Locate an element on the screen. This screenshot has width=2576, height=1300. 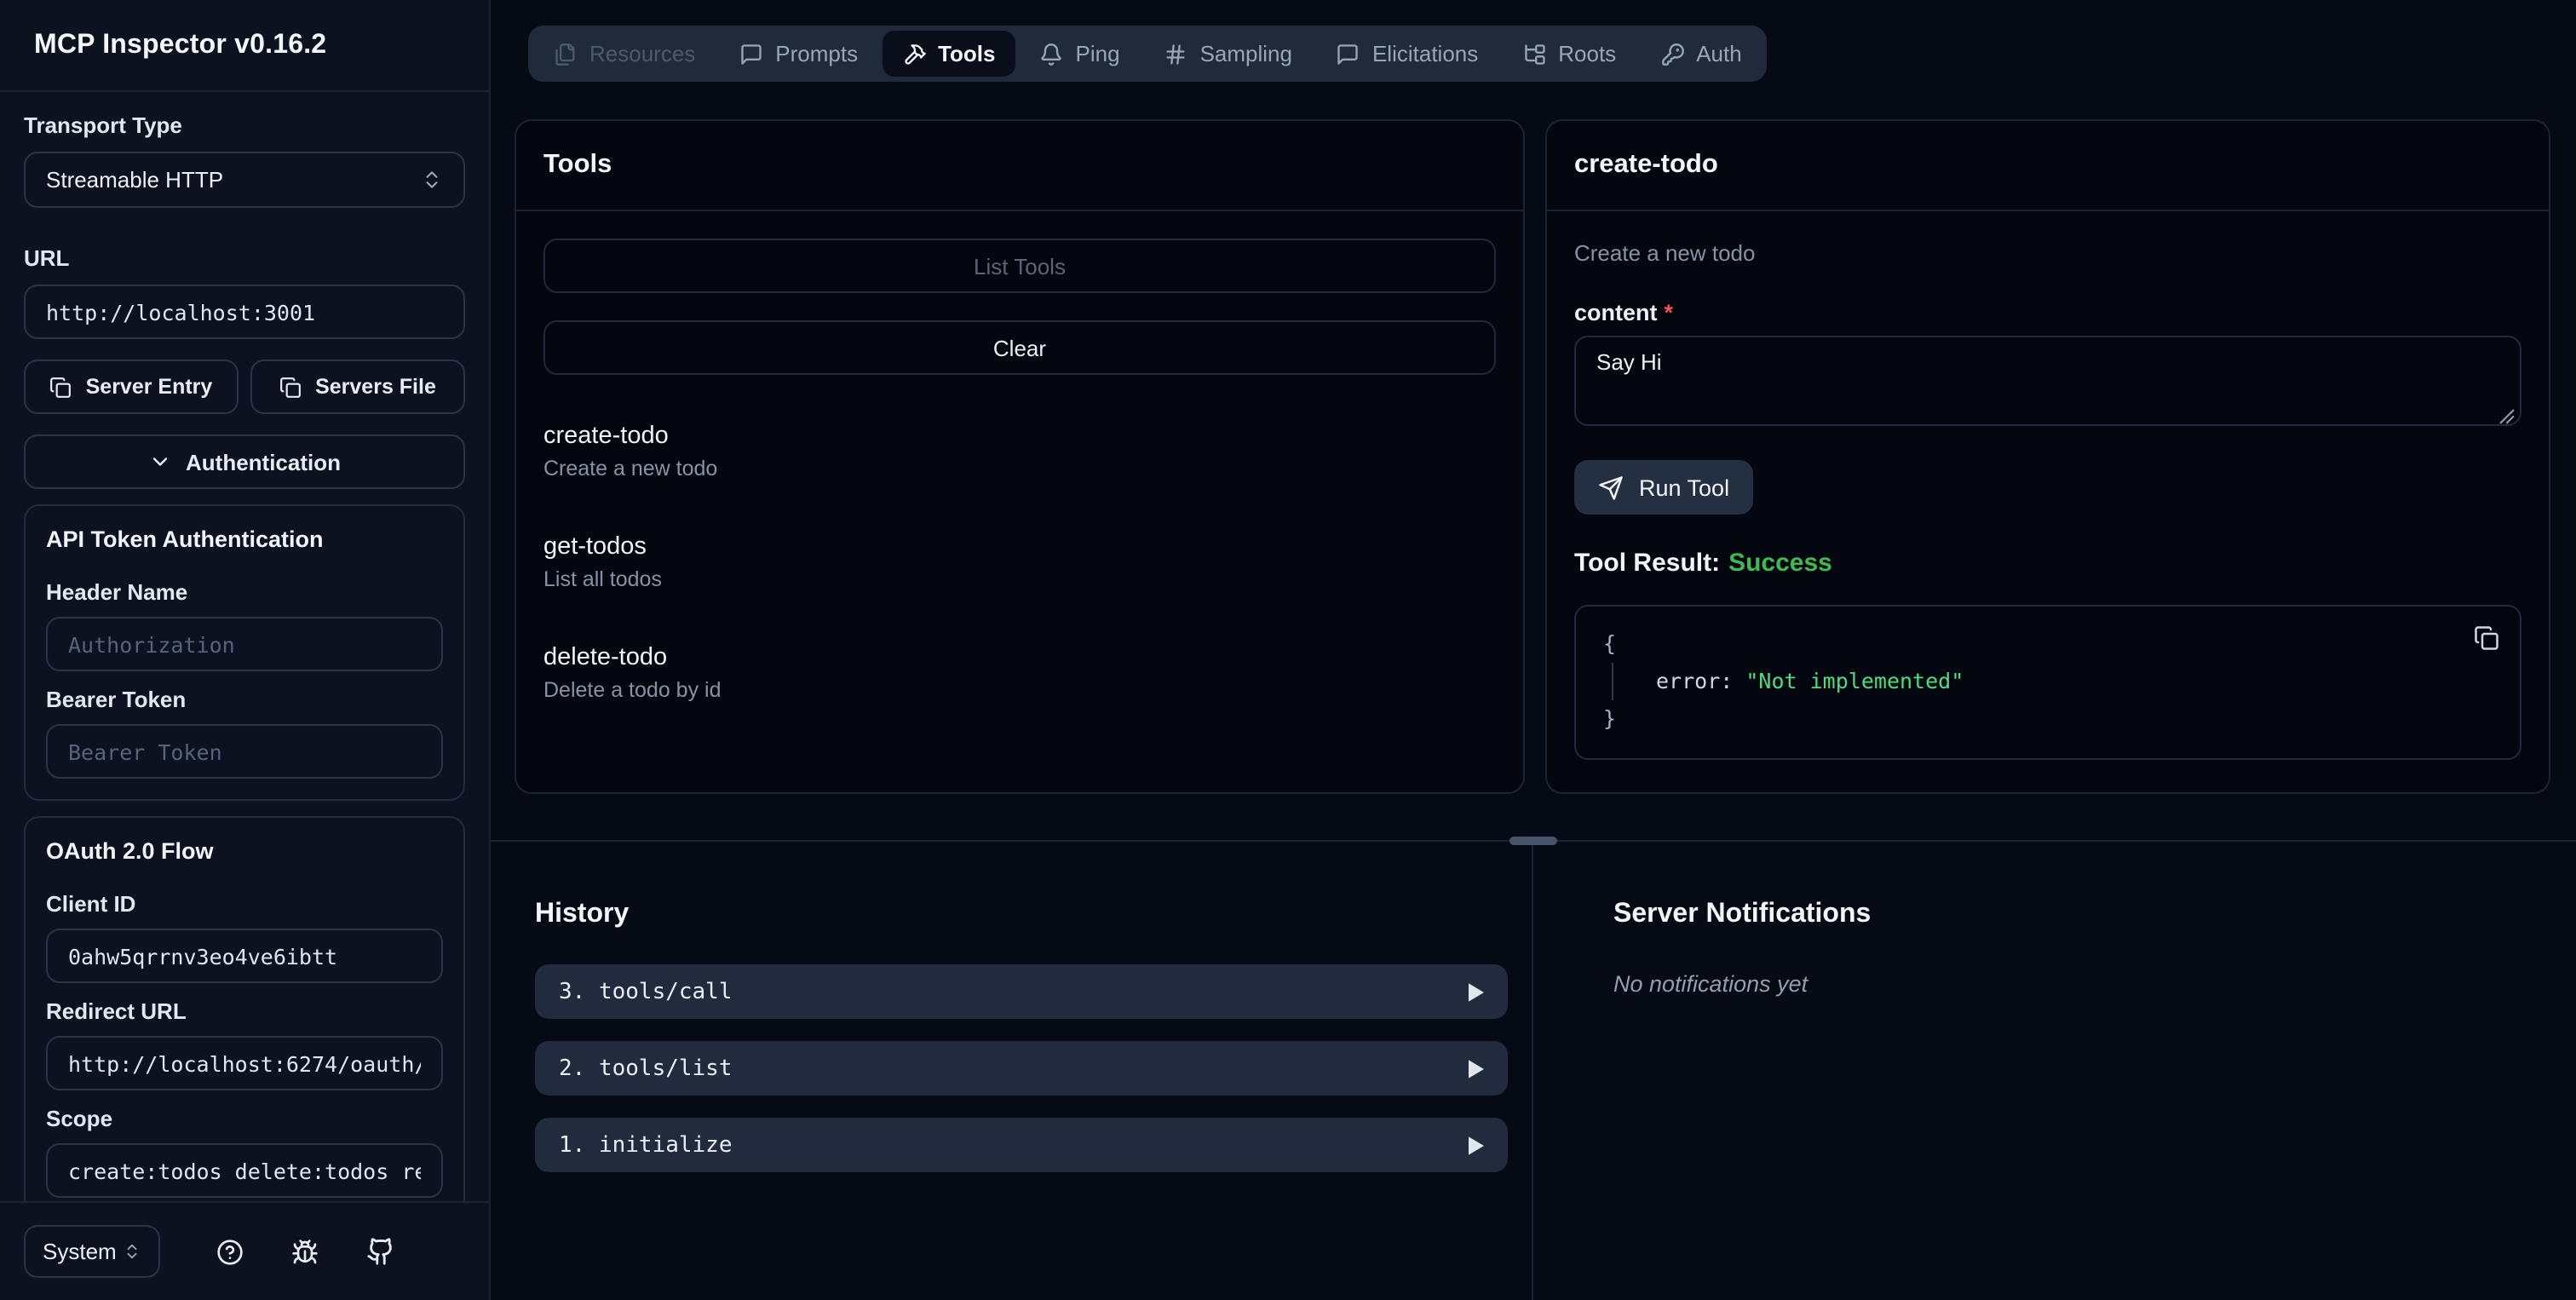
tab-resources: Resources is located at coordinates (625, 54).